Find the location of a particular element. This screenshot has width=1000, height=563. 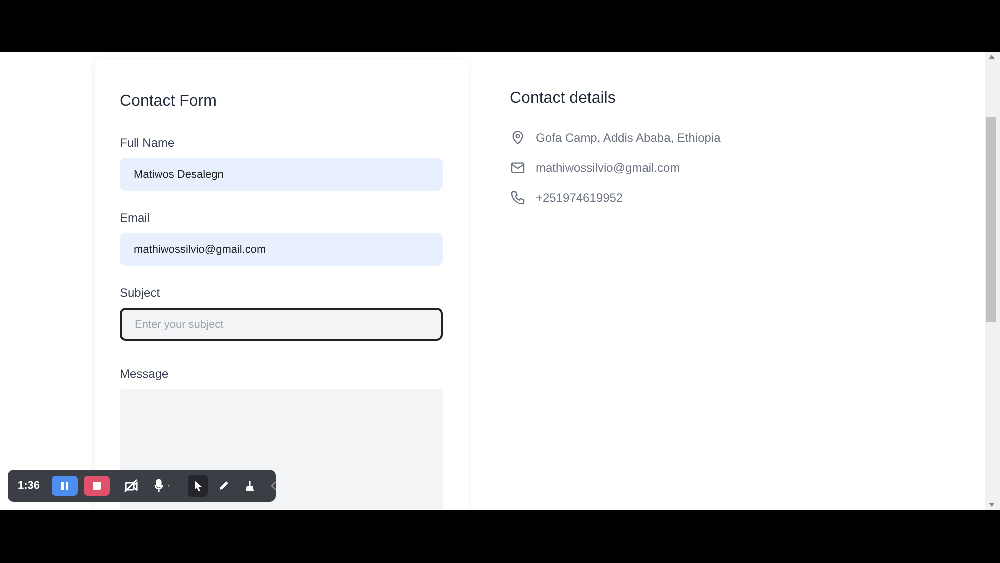

scroll-down-icon is located at coordinates (992, 505).